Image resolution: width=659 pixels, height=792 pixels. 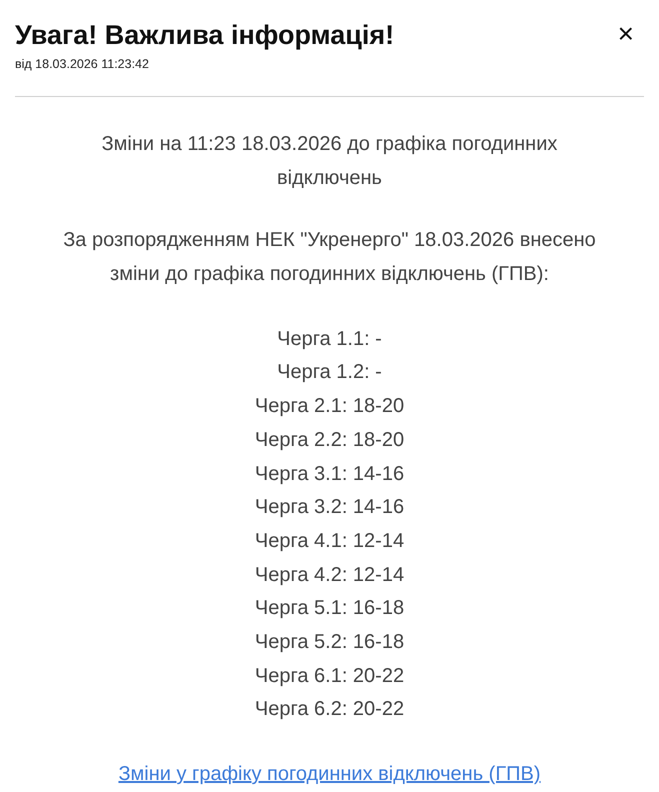 What do you see at coordinates (329, 541) in the screenshot?
I see `queue-line: Черга 4.1: 12-14` at bounding box center [329, 541].